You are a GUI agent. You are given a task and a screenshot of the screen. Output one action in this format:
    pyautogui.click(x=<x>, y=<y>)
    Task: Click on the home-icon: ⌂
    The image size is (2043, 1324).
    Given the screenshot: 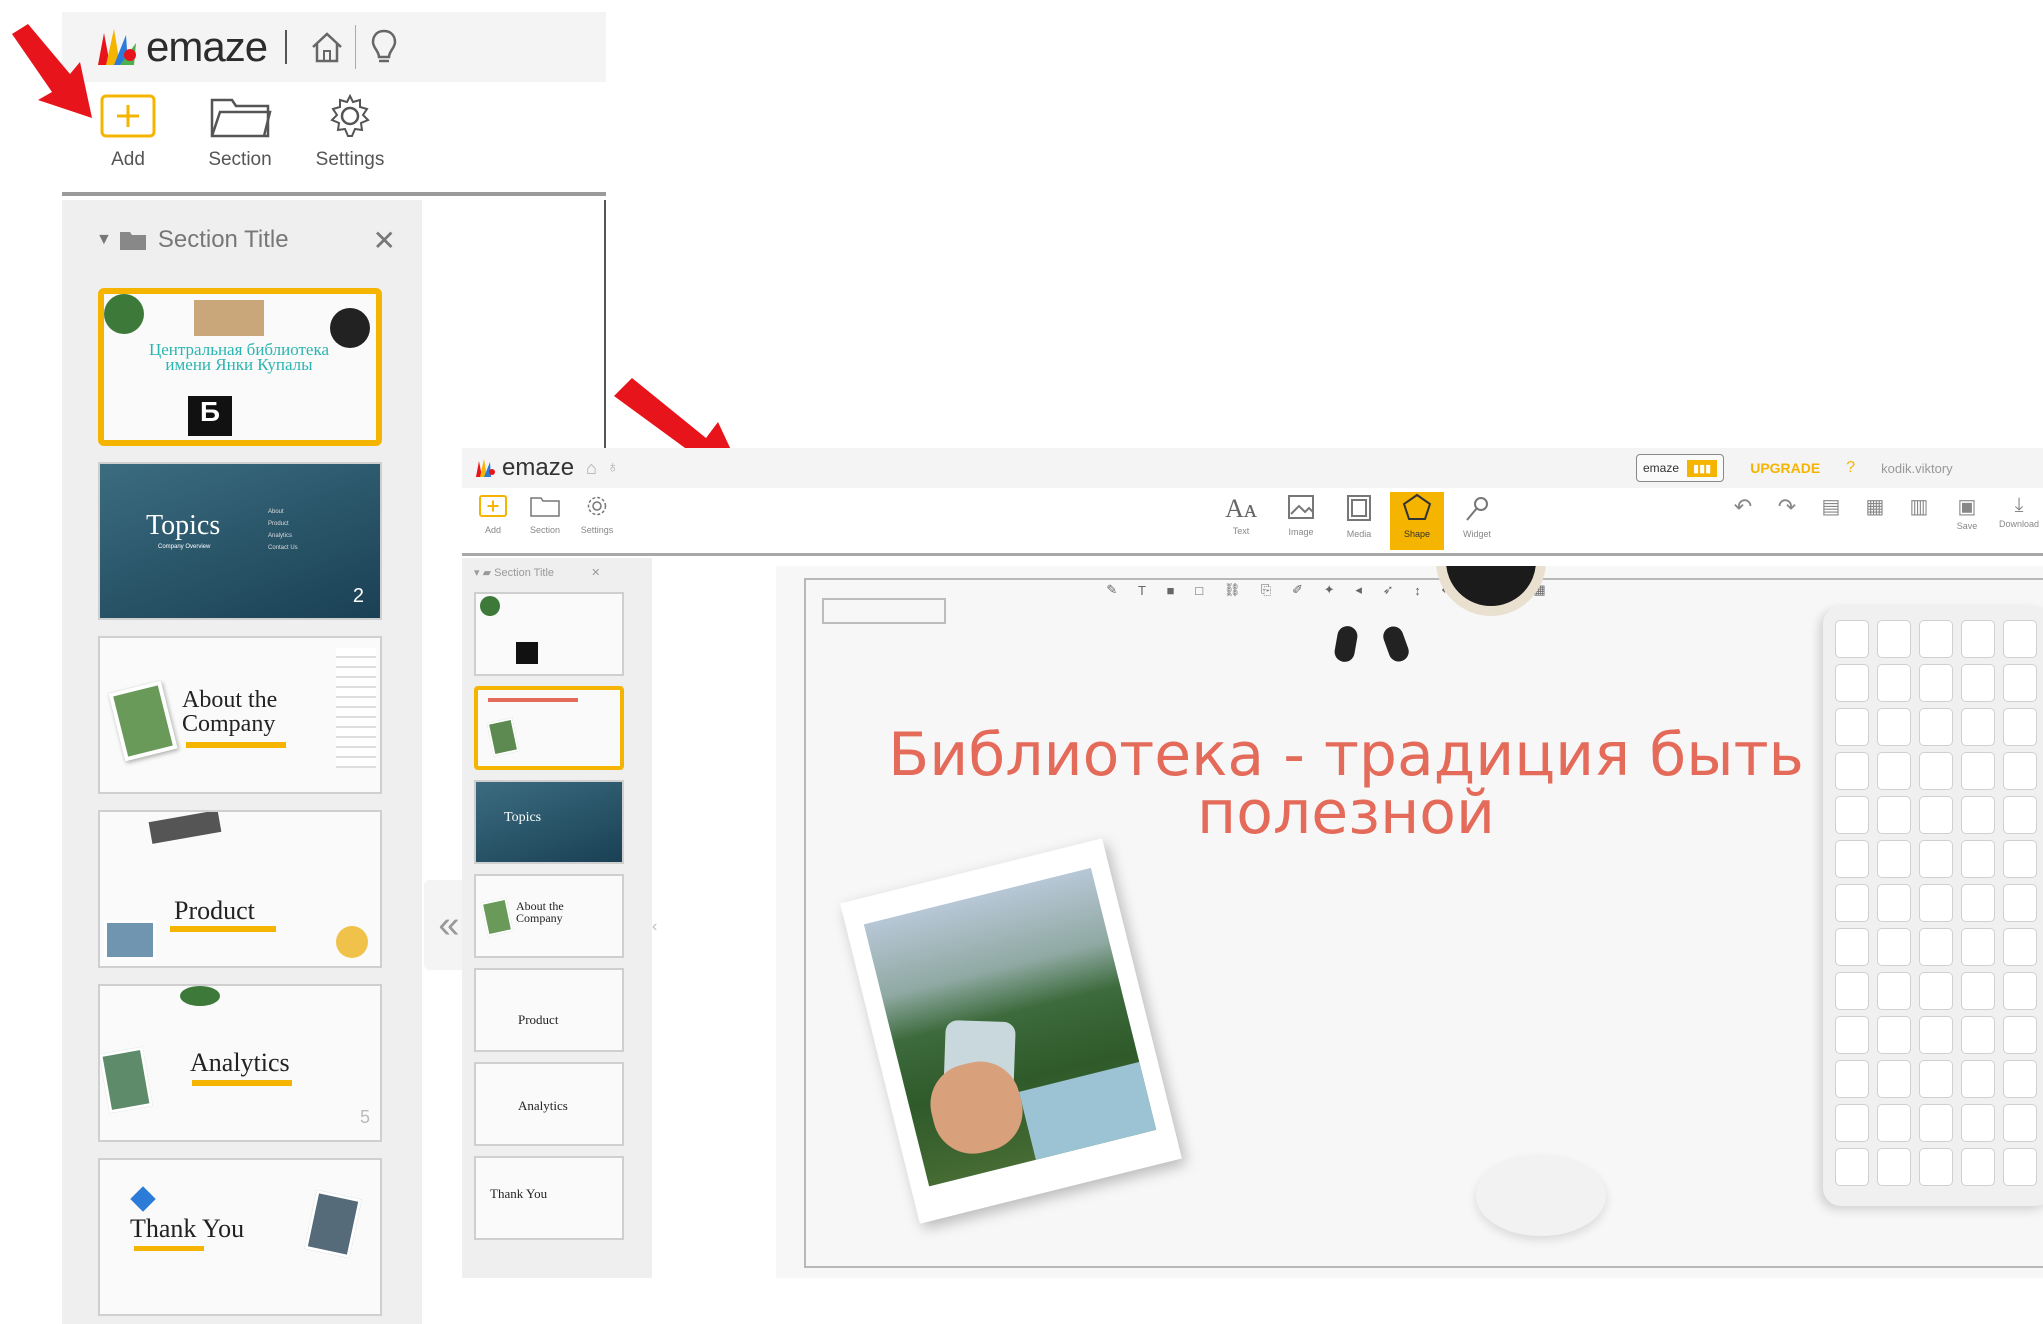 What is the action you would take?
    pyautogui.click(x=591, y=468)
    